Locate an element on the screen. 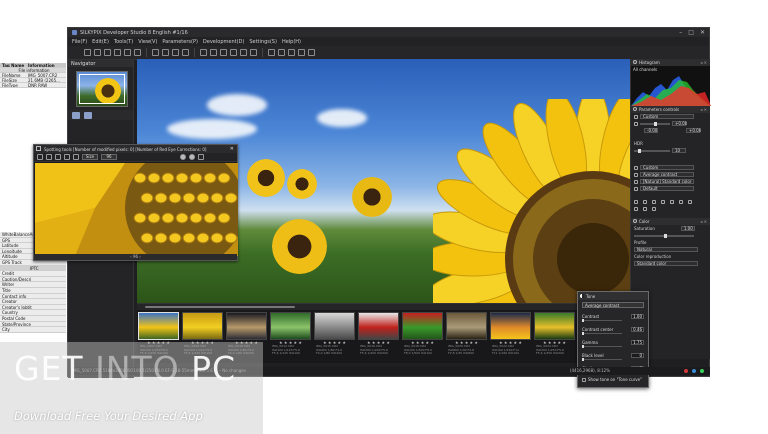 The width and height of the screenshot is (768, 434). hdr-value: 10 is located at coordinates (679, 150).